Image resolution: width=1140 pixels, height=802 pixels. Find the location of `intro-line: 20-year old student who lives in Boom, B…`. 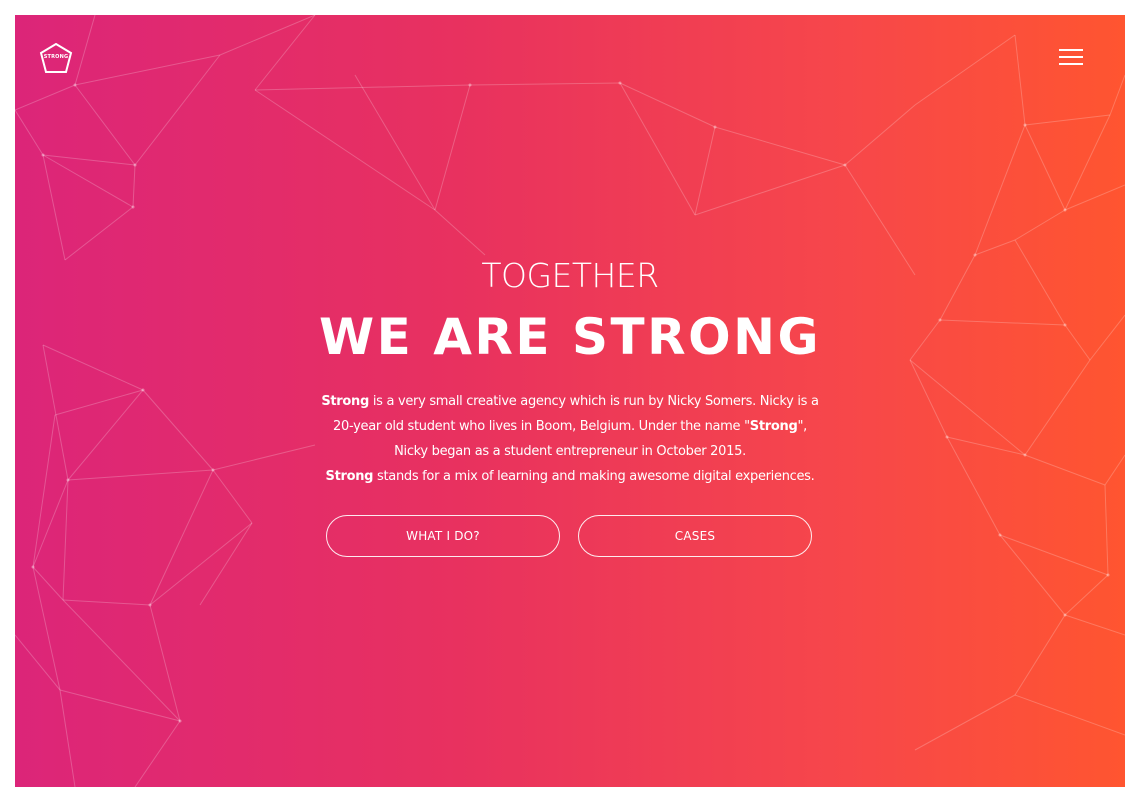

intro-line: 20-year old student who lives in Boom, B… is located at coordinates (570, 426).